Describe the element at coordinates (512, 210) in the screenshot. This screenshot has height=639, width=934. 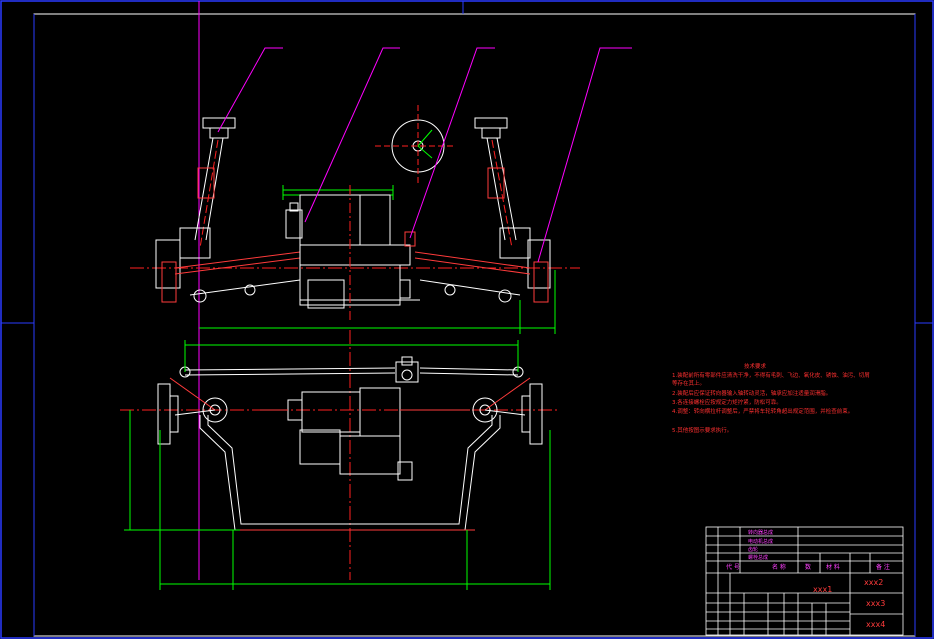
I see `right-strut` at that location.